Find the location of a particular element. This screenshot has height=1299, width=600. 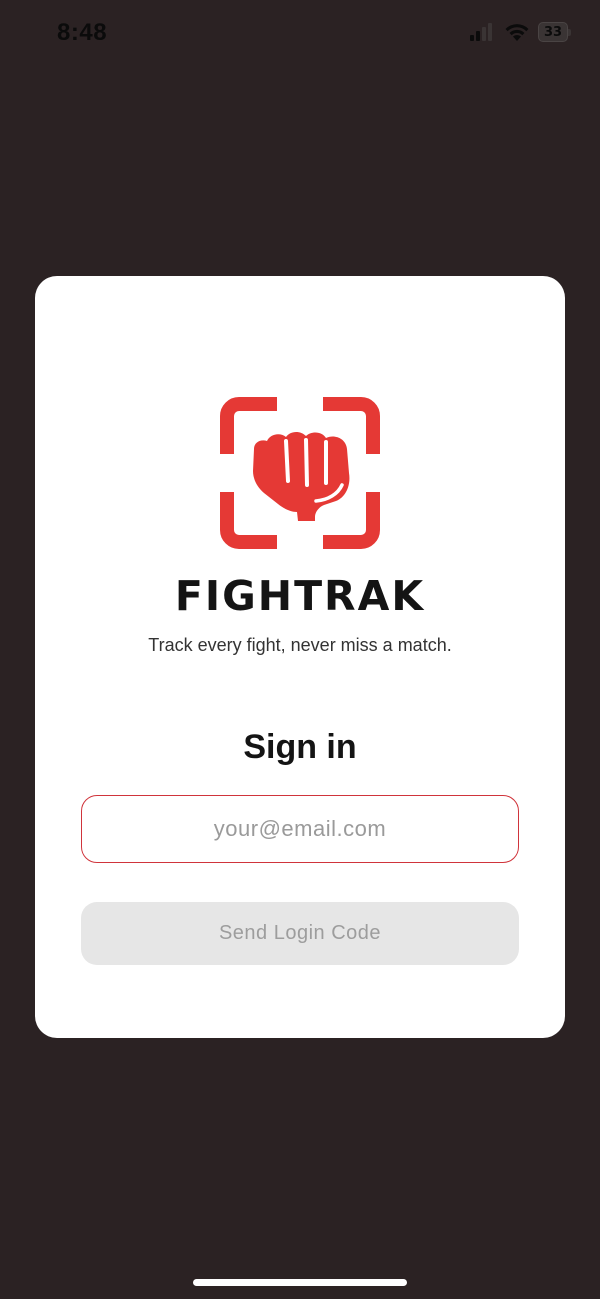

status-icons: 33 is located at coordinates (520, 32).